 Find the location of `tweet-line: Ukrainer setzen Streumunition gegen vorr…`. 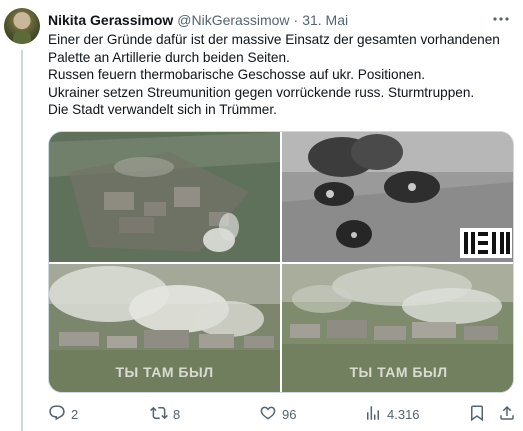

tweet-line: Ukrainer setzen Streumunition gegen vorr… is located at coordinates (261, 92).